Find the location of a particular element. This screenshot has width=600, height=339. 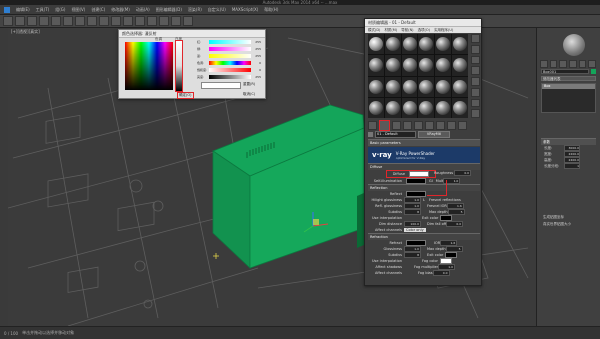

scale-icon is located at coordinates (104, 21).